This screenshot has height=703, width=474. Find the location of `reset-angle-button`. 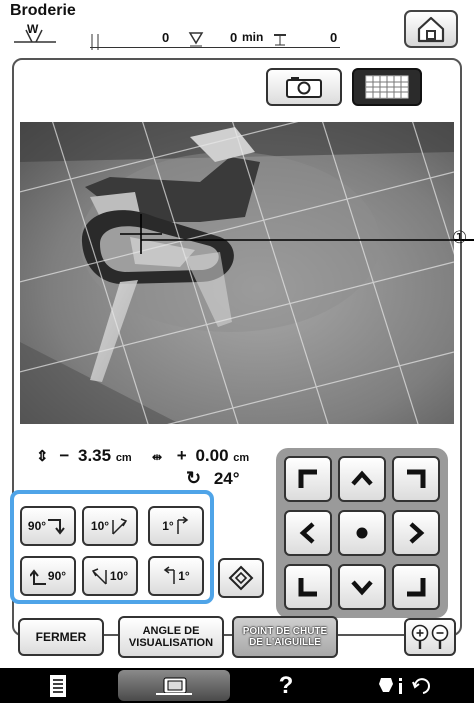

reset-angle-button is located at coordinates (241, 578).